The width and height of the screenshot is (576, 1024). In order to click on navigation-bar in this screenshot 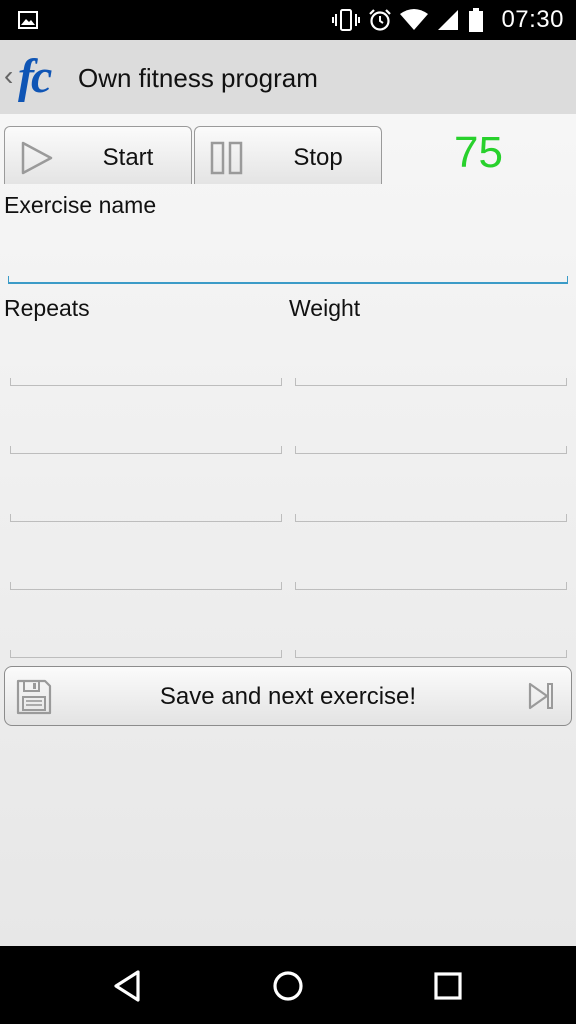, I will do `click(288, 985)`.